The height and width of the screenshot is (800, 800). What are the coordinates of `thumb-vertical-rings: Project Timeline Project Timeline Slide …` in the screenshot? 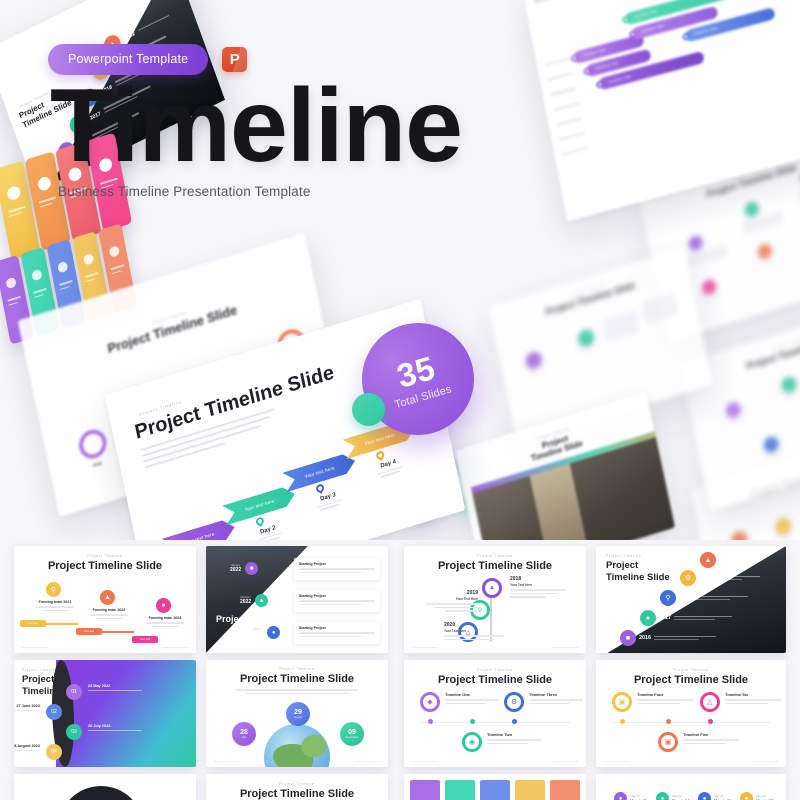 It's located at (495, 599).